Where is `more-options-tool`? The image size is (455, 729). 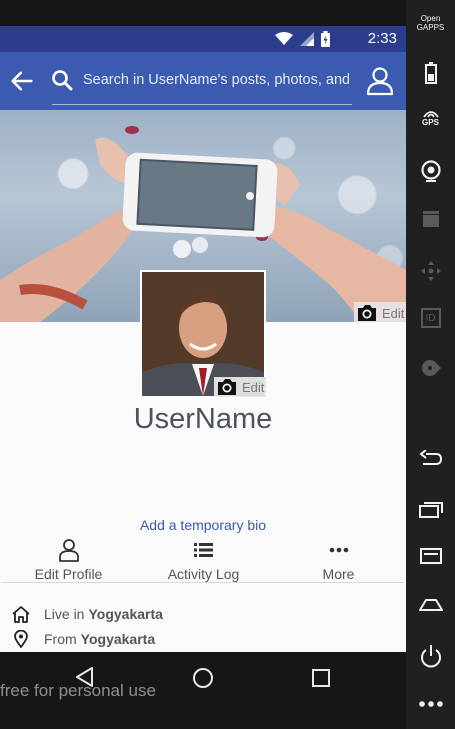
more-options-tool is located at coordinates (430, 704).